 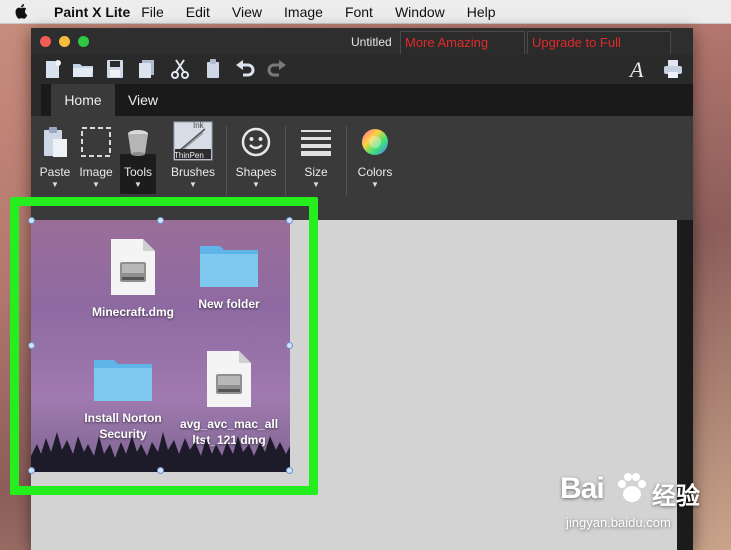 I want to click on tools-caret-icon: ▼, so click(x=138, y=184).